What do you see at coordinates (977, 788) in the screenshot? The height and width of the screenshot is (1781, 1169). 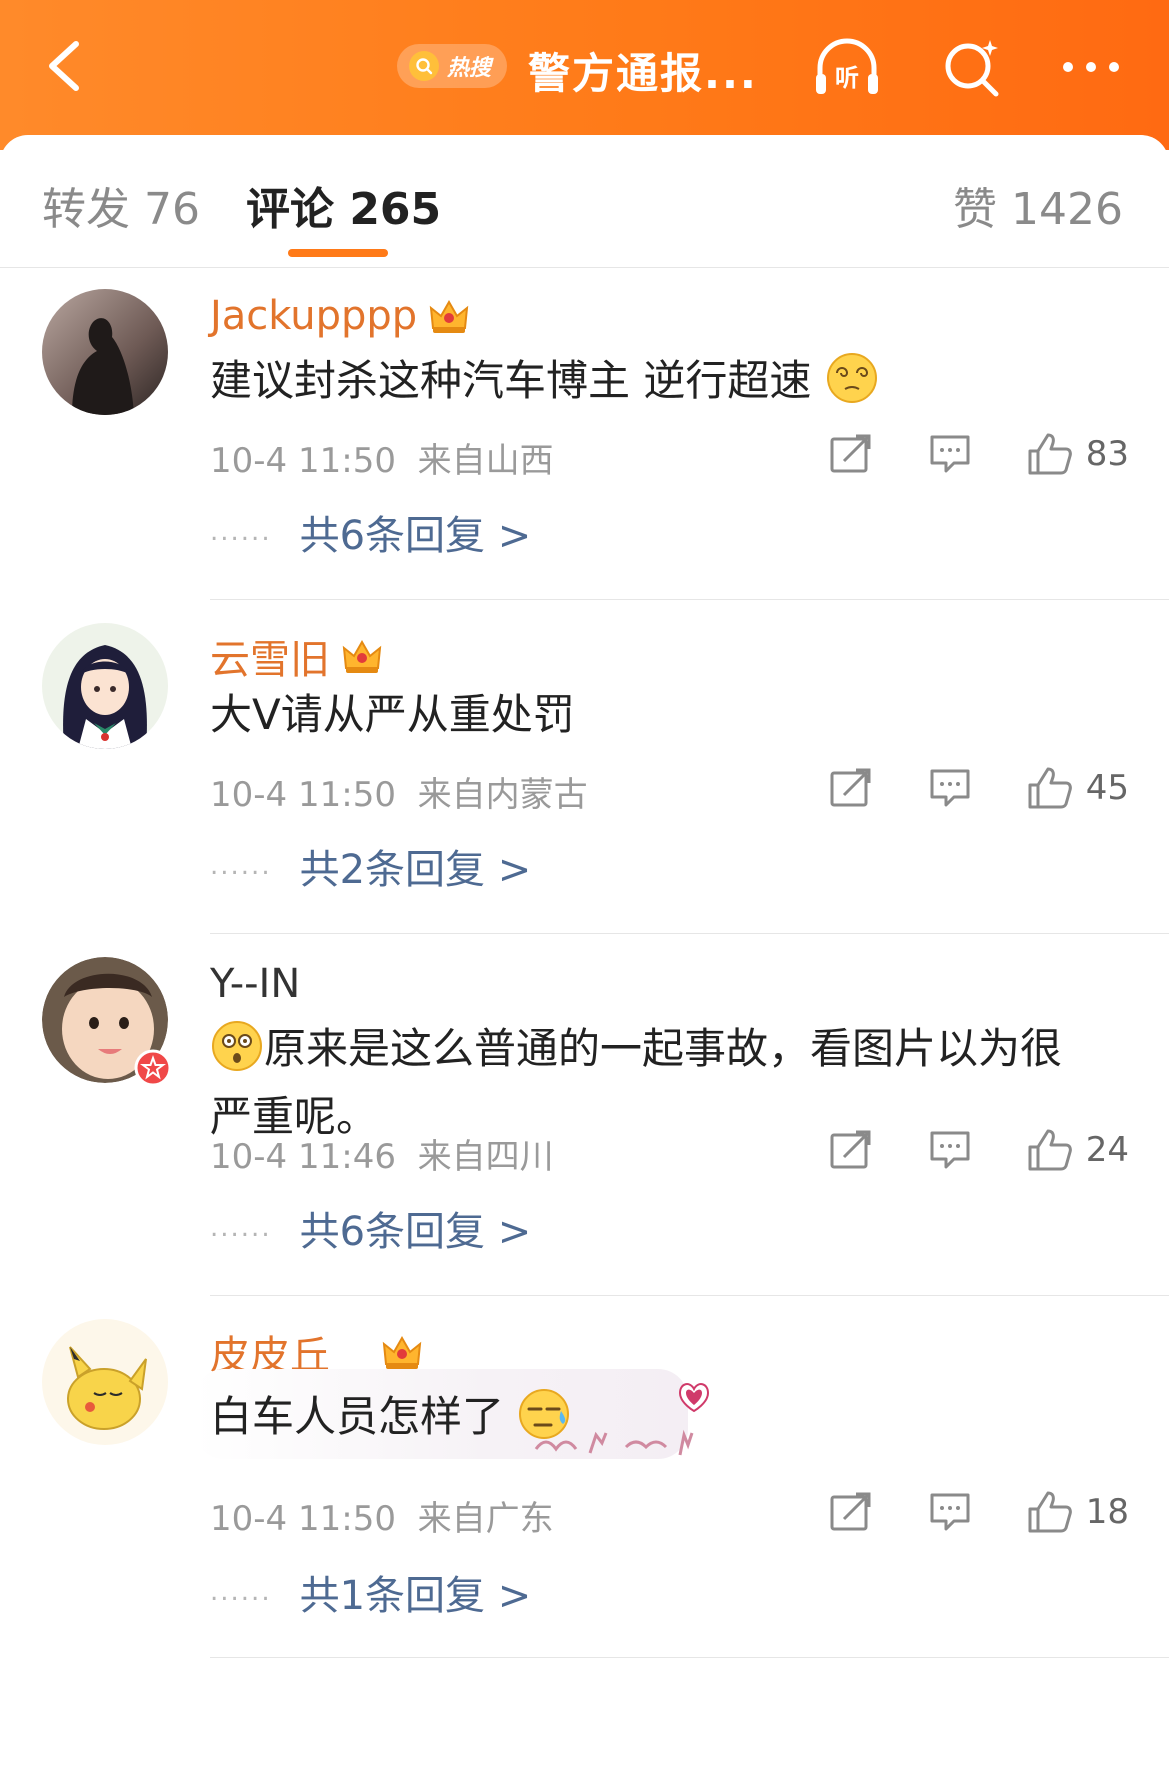 I see `comment-actions: 45` at bounding box center [977, 788].